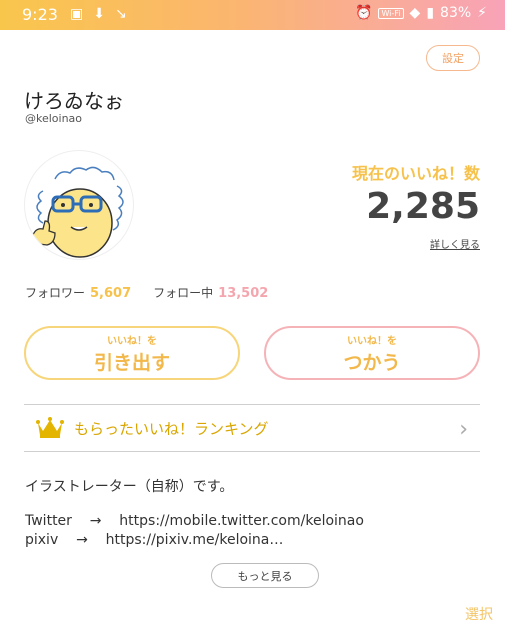 The height and width of the screenshot is (640, 505). I want to click on download-icon: ⬇, so click(99, 14).